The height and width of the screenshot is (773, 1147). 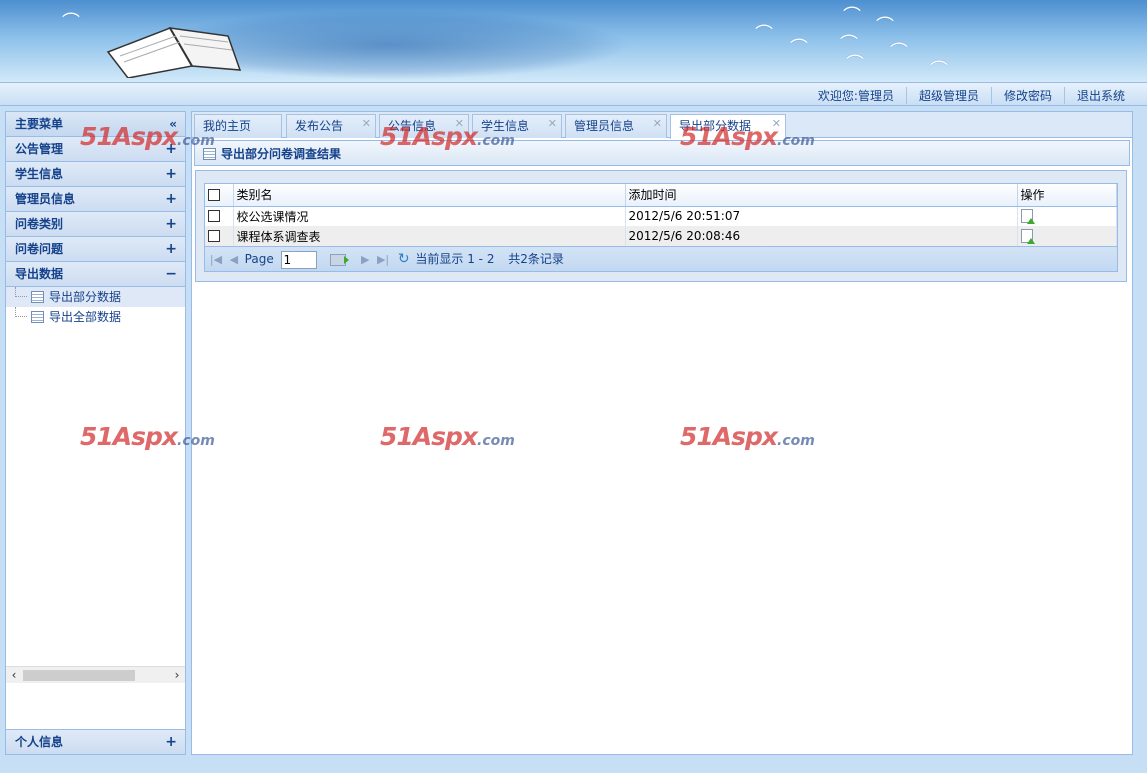 I want to click on user-links: 欢迎您:管理员 超级管理员 修改密码 退出系统, so click(x=971, y=95).